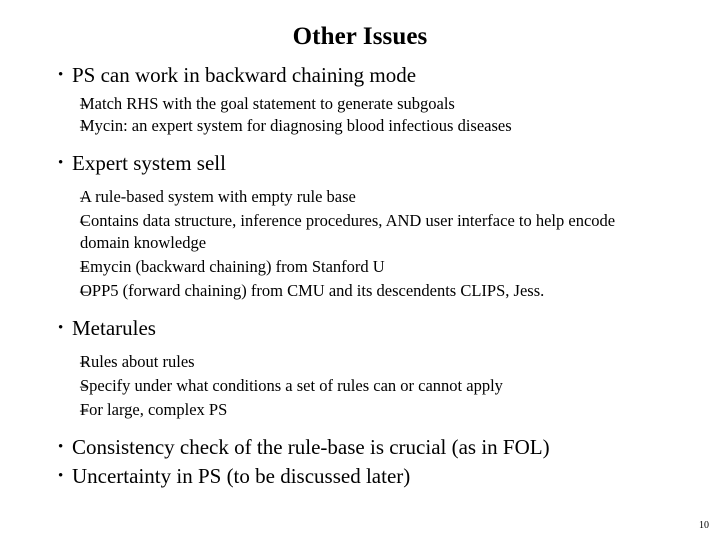 The height and width of the screenshot is (540, 720). What do you see at coordinates (360, 36) in the screenshot?
I see `slide-title: Other Issues` at bounding box center [360, 36].